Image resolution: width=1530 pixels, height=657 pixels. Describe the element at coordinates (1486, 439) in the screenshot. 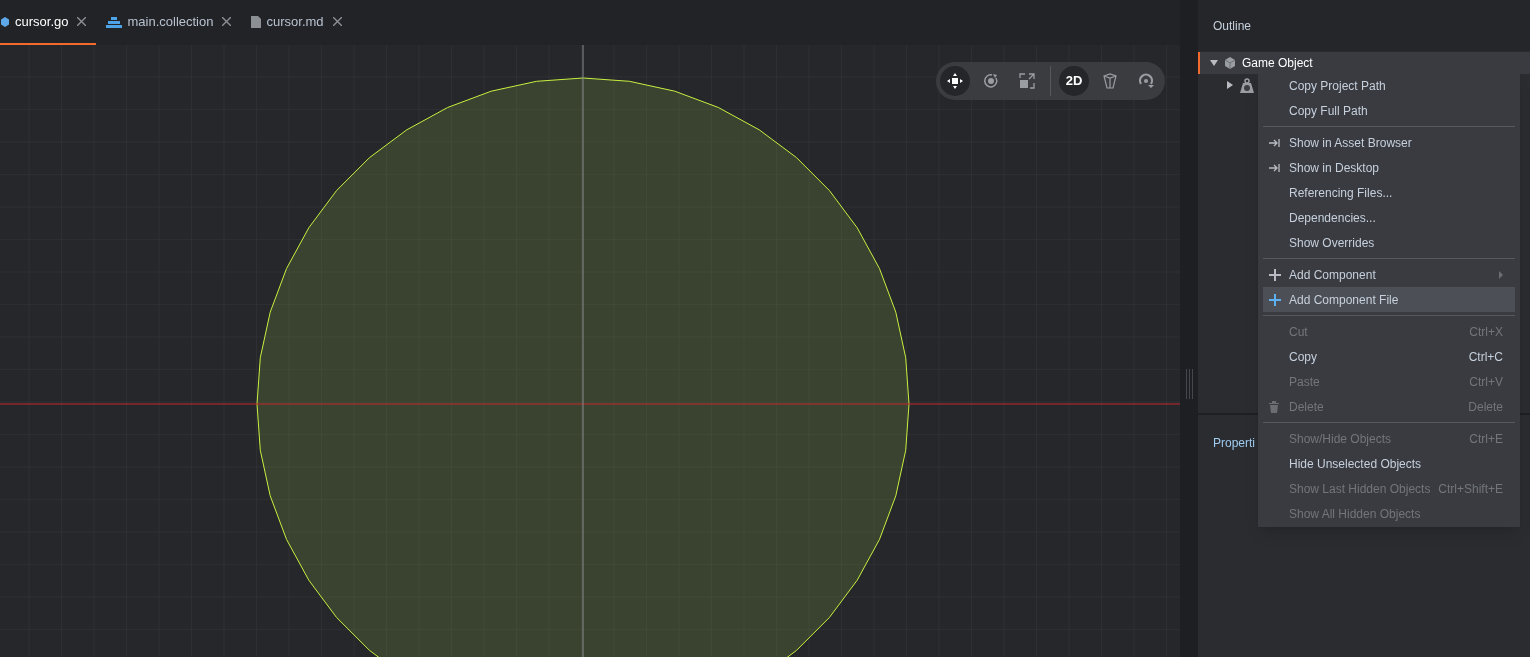

I see `shortcut-label: Ctrl+E` at that location.